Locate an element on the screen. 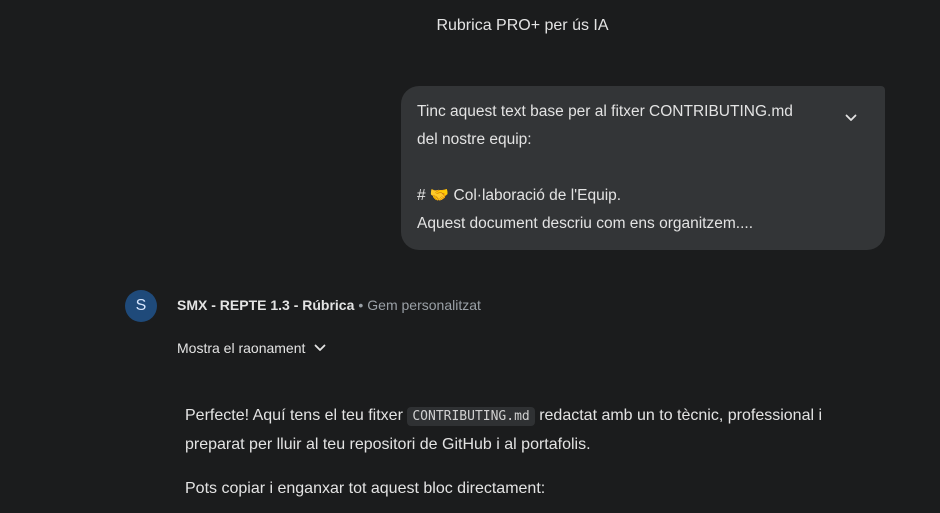  user-message-line: del nostre equip: is located at coordinates (474, 139).